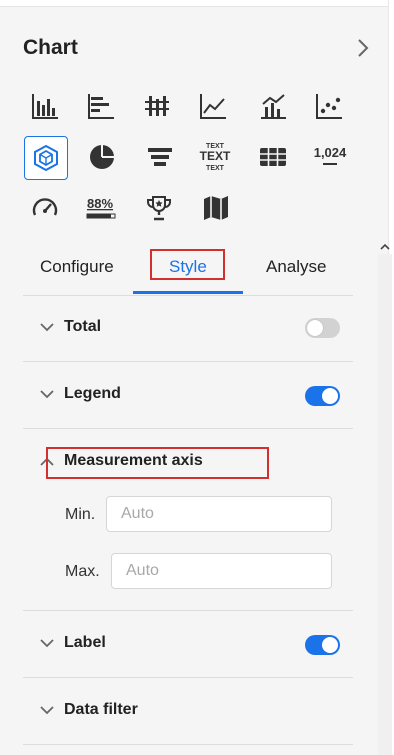 The image size is (394, 755). What do you see at coordinates (157, 106) in the screenshot?
I see `stacked-bar-chart-icon` at bounding box center [157, 106].